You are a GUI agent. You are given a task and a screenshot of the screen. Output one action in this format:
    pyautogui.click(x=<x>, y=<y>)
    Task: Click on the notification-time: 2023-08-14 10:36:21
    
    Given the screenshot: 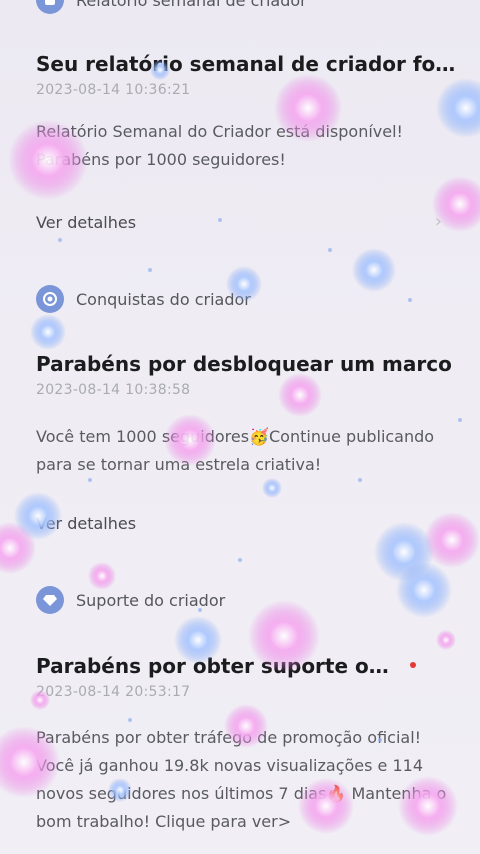 What is the action you would take?
    pyautogui.click(x=113, y=90)
    